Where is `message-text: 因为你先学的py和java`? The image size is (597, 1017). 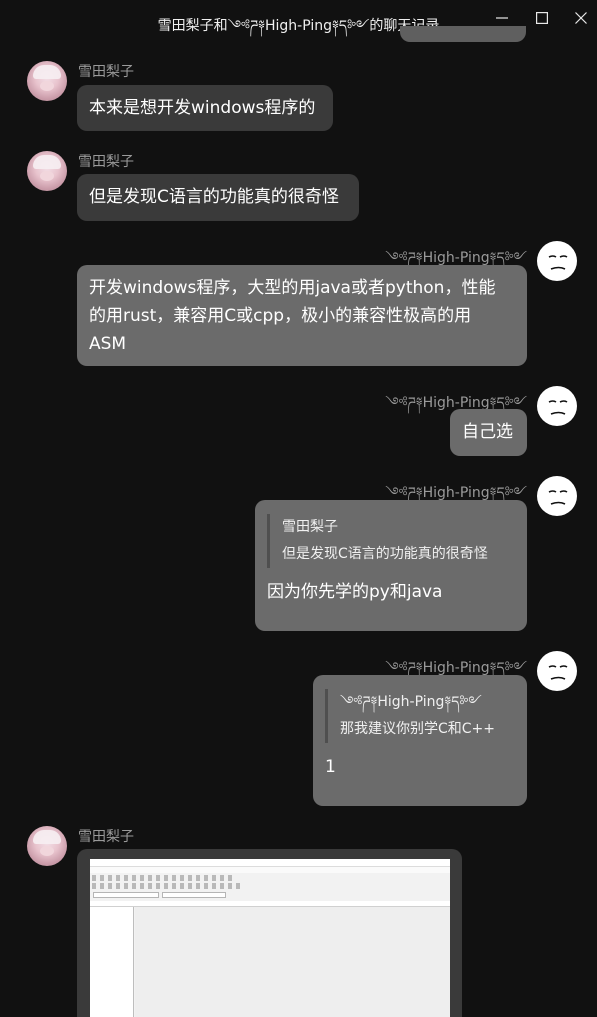
message-text: 因为你先学的py和java is located at coordinates (355, 592).